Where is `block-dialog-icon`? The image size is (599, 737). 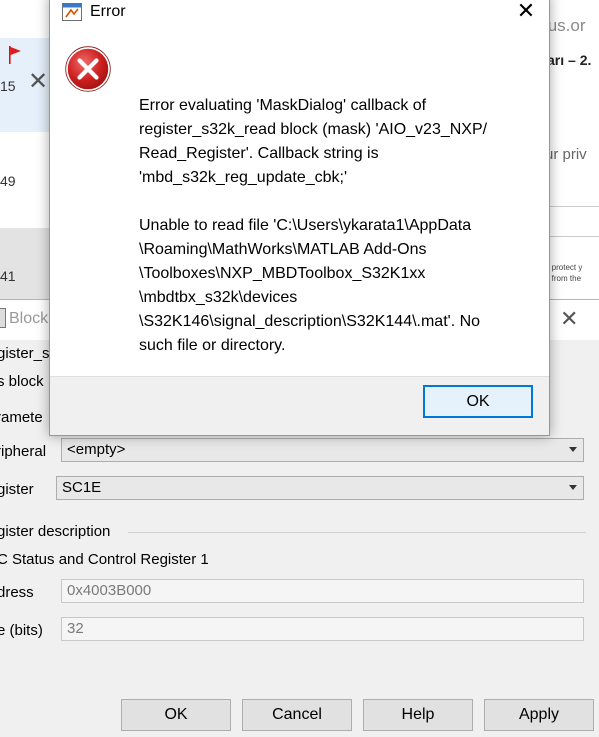 block-dialog-icon is located at coordinates (3, 318).